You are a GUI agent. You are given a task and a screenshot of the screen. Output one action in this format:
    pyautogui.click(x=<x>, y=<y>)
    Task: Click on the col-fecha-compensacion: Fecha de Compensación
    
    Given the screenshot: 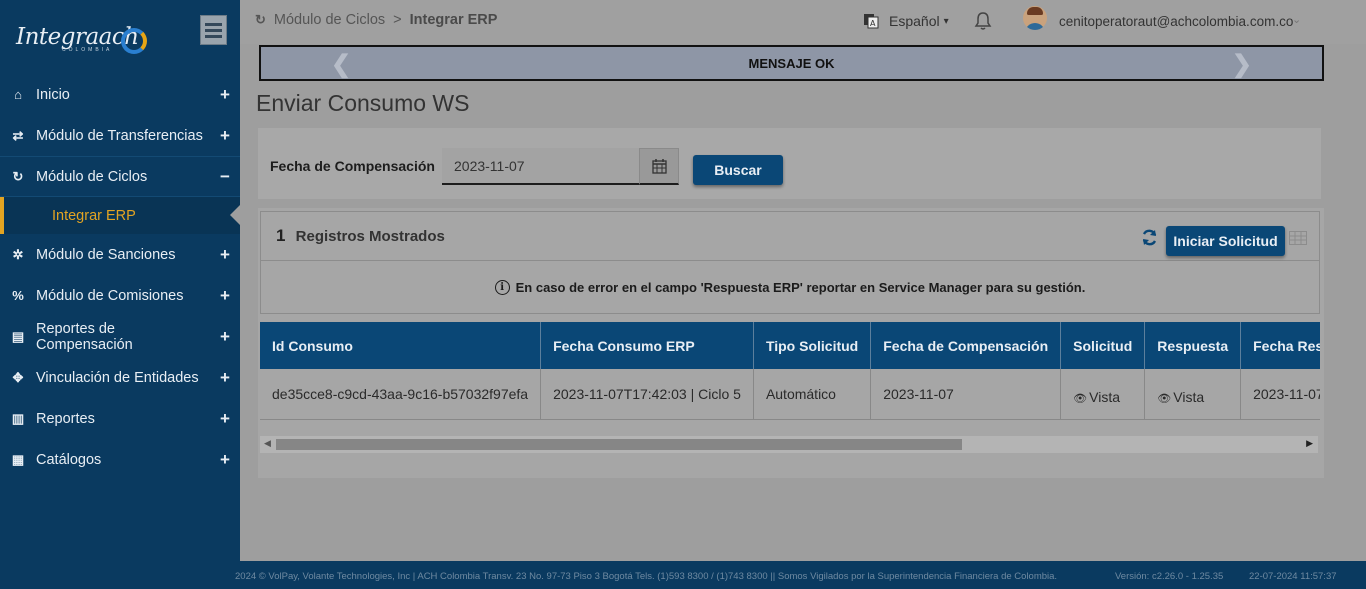 What is the action you would take?
    pyautogui.click(x=966, y=345)
    